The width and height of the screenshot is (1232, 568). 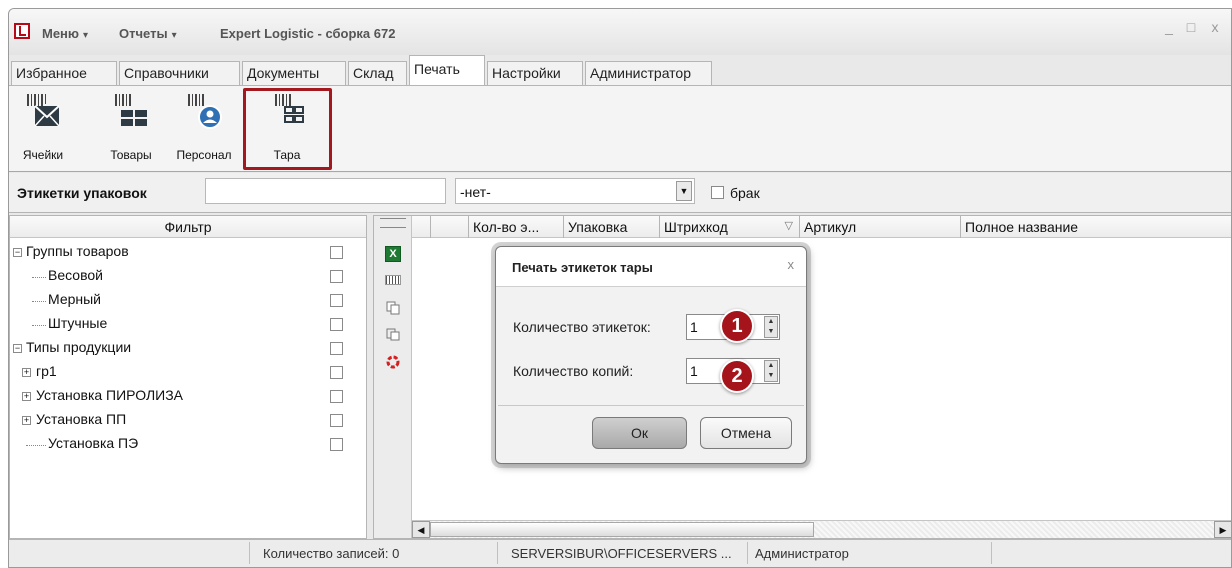 I want to click on tree-label: Установка ПП, so click(x=81, y=419).